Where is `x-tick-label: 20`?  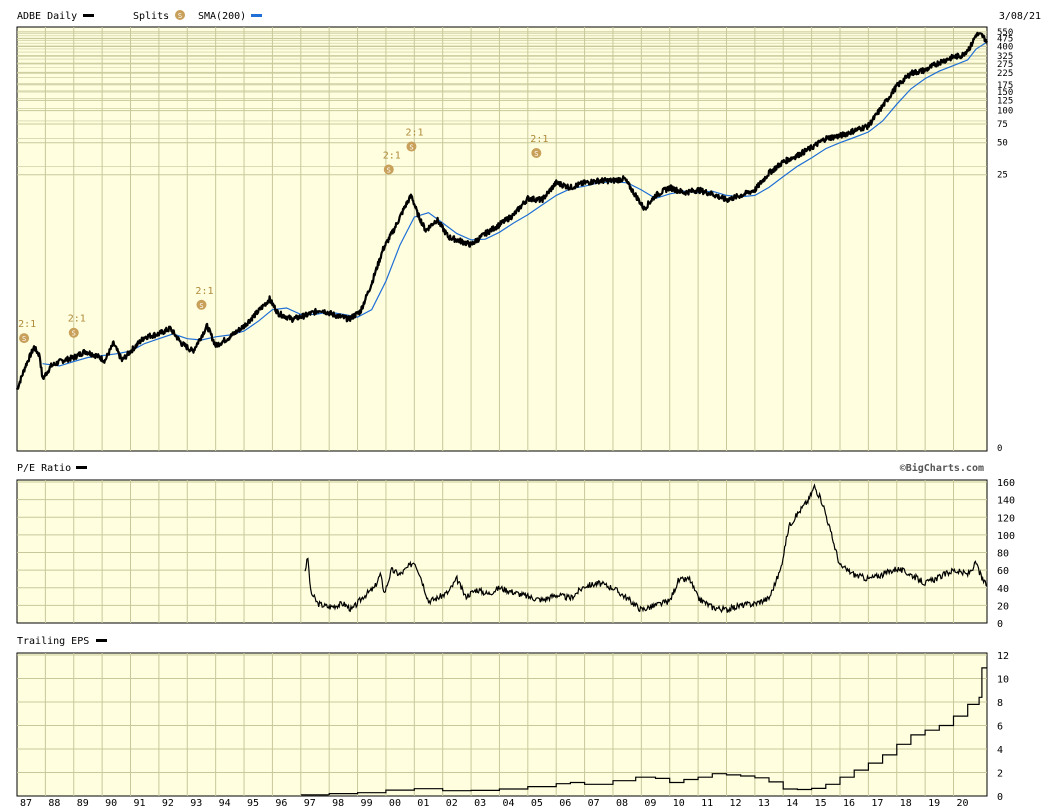
x-tick-label: 20 is located at coordinates (963, 802).